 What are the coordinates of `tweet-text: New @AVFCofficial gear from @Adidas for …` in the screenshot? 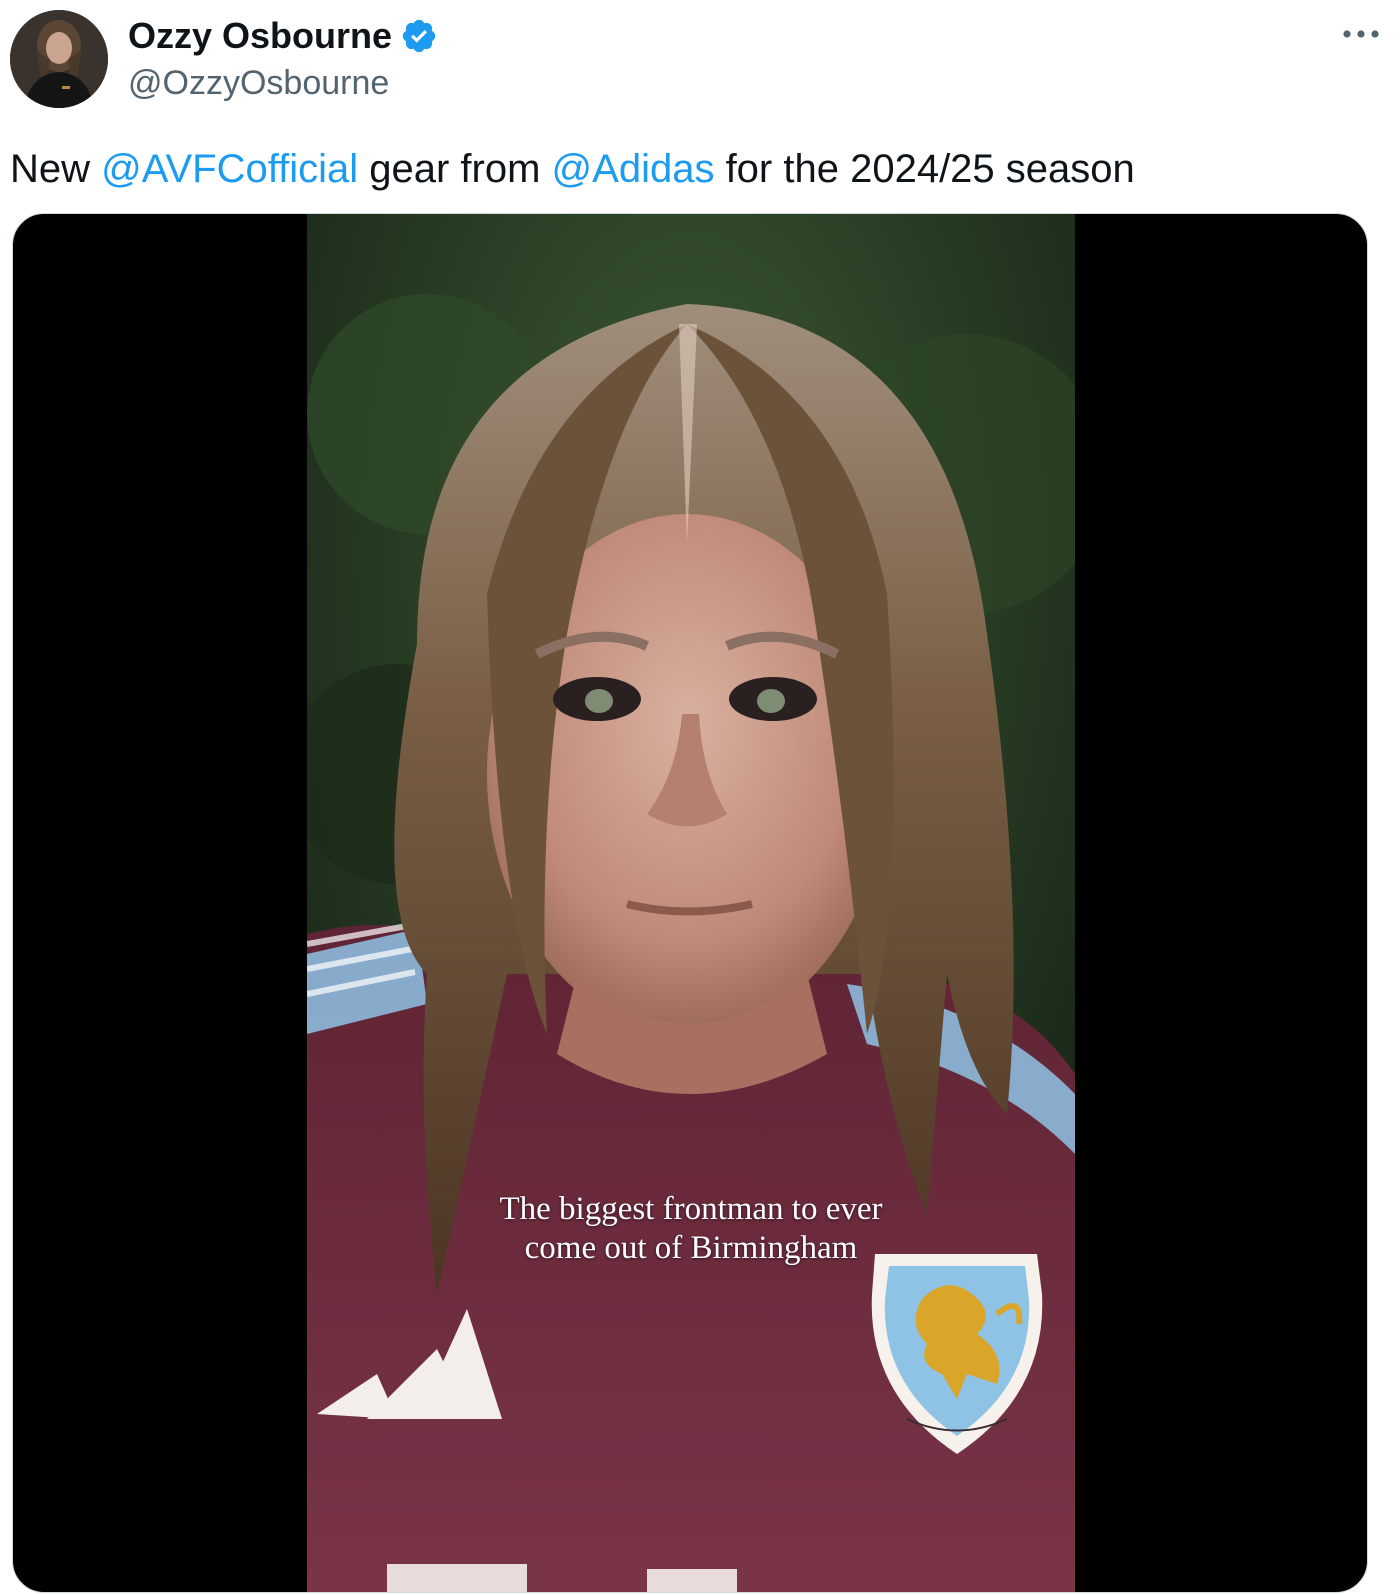 It's located at (695, 169).